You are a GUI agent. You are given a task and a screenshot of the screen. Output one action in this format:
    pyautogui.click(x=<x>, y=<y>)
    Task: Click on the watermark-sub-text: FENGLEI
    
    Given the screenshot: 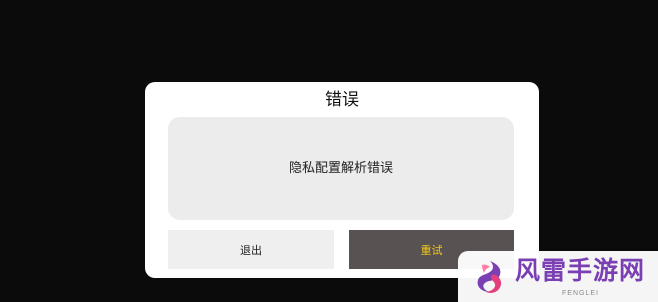 What is the action you would take?
    pyautogui.click(x=580, y=293)
    